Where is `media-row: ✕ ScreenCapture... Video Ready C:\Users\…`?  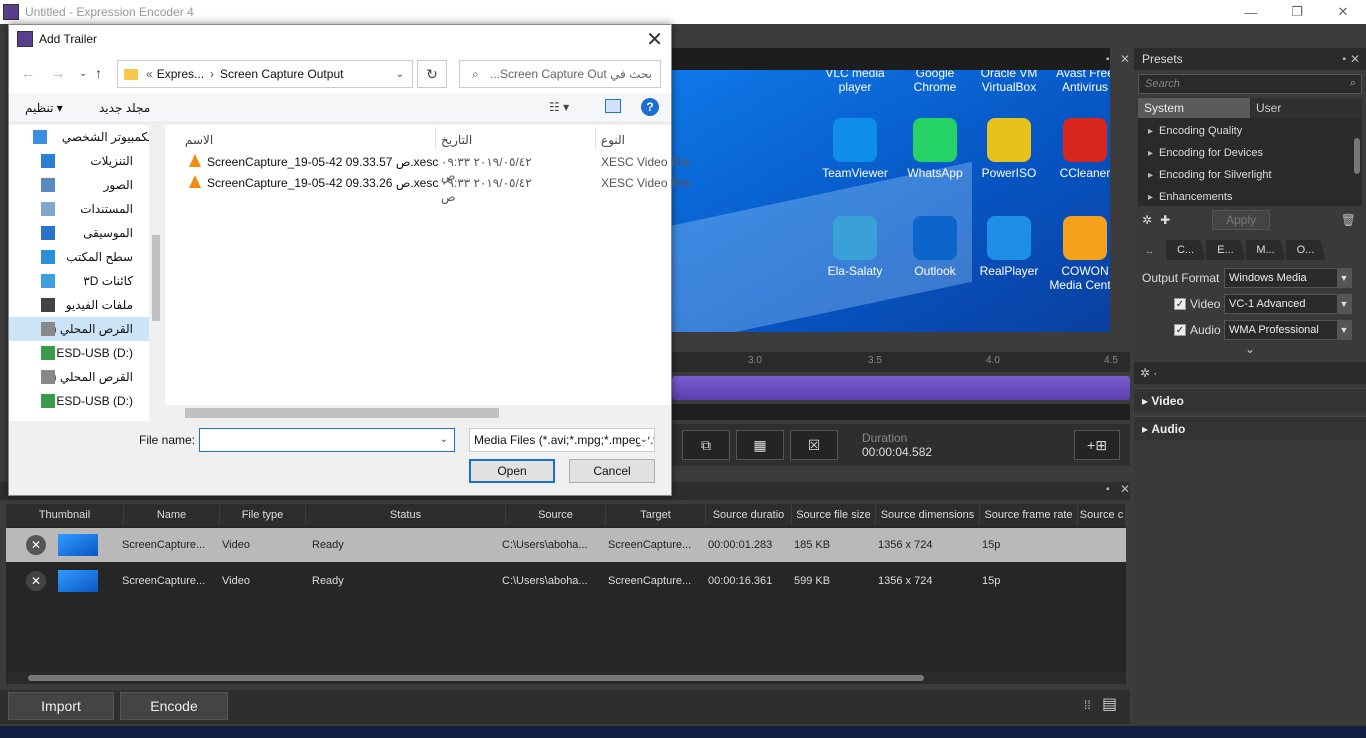
media-row: ✕ ScreenCapture... Video Ready C:\Users\… is located at coordinates (566, 581).